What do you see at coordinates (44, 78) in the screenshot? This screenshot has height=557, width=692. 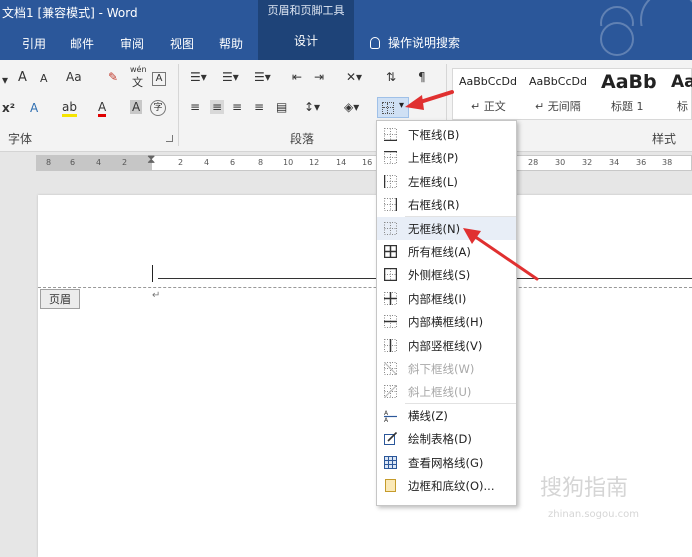 I see `shrink-font-button: A` at bounding box center [44, 78].